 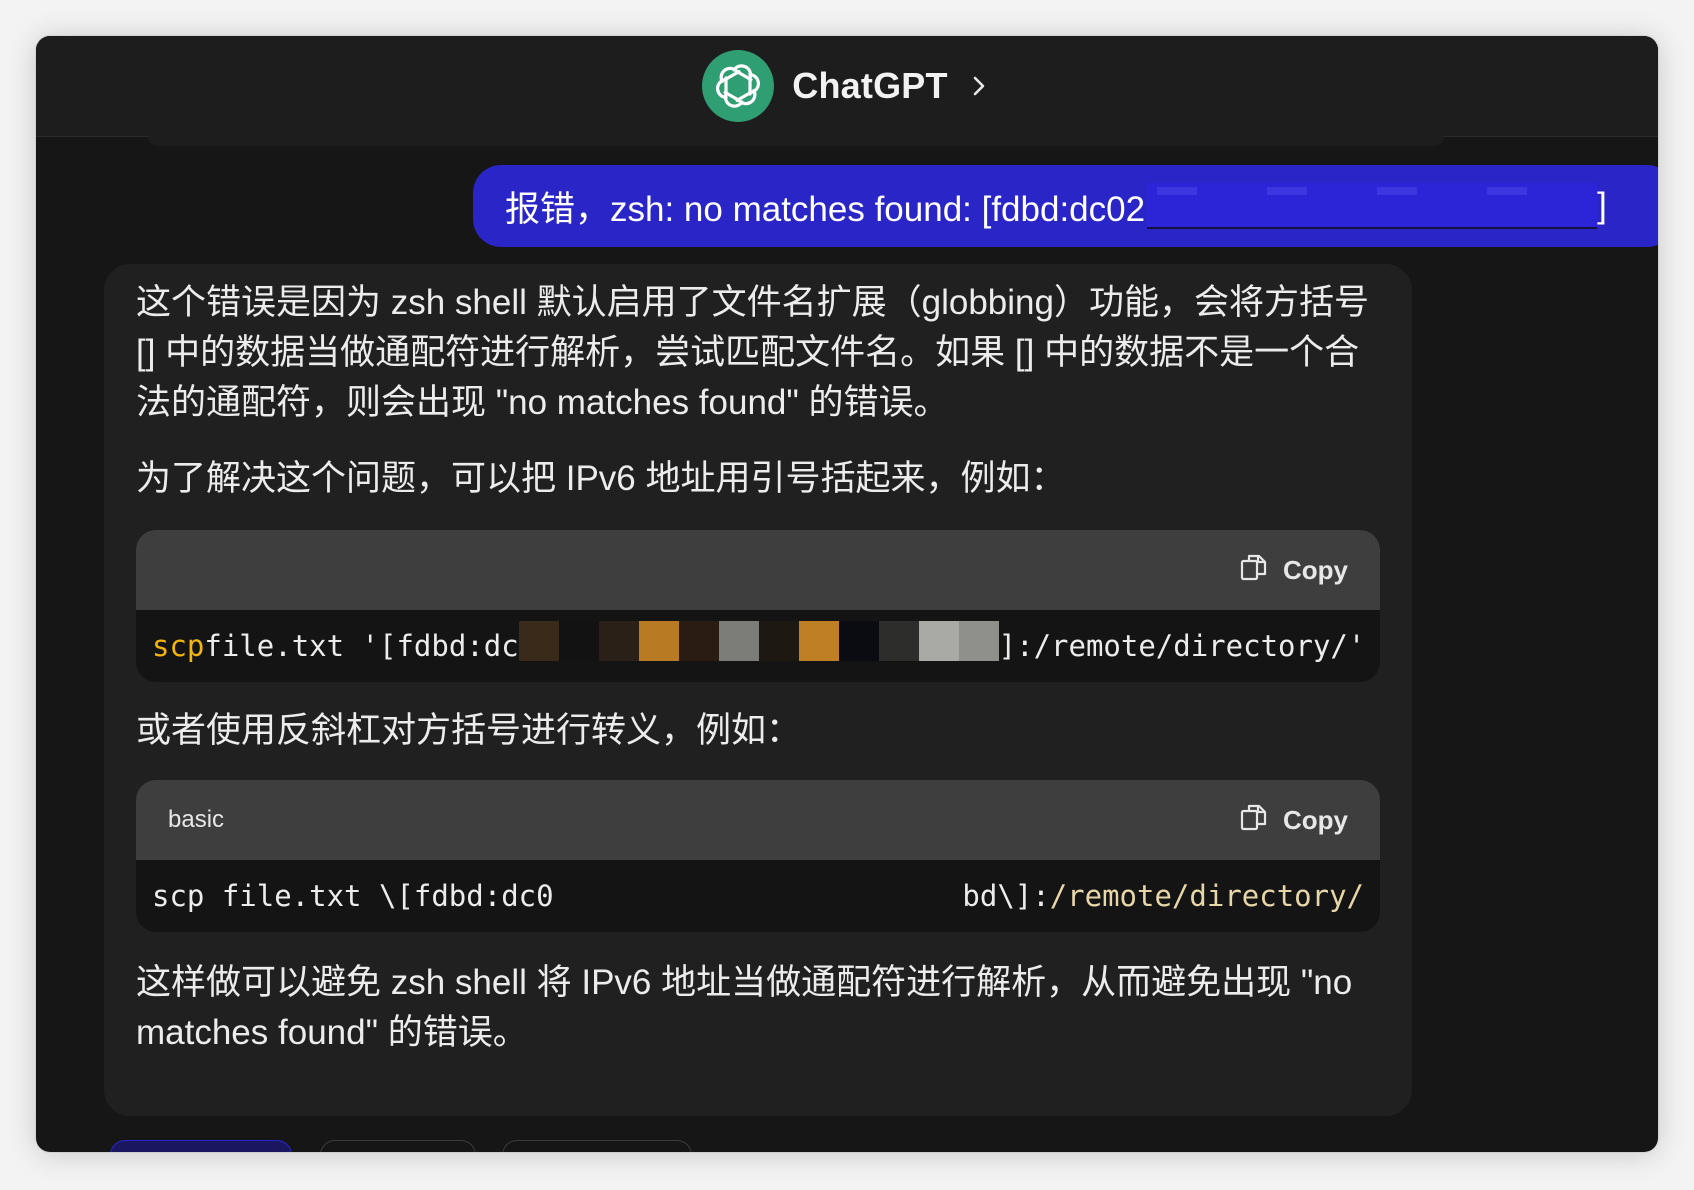 I want to click on redacted-pixelated-block, so click(x=758, y=641).